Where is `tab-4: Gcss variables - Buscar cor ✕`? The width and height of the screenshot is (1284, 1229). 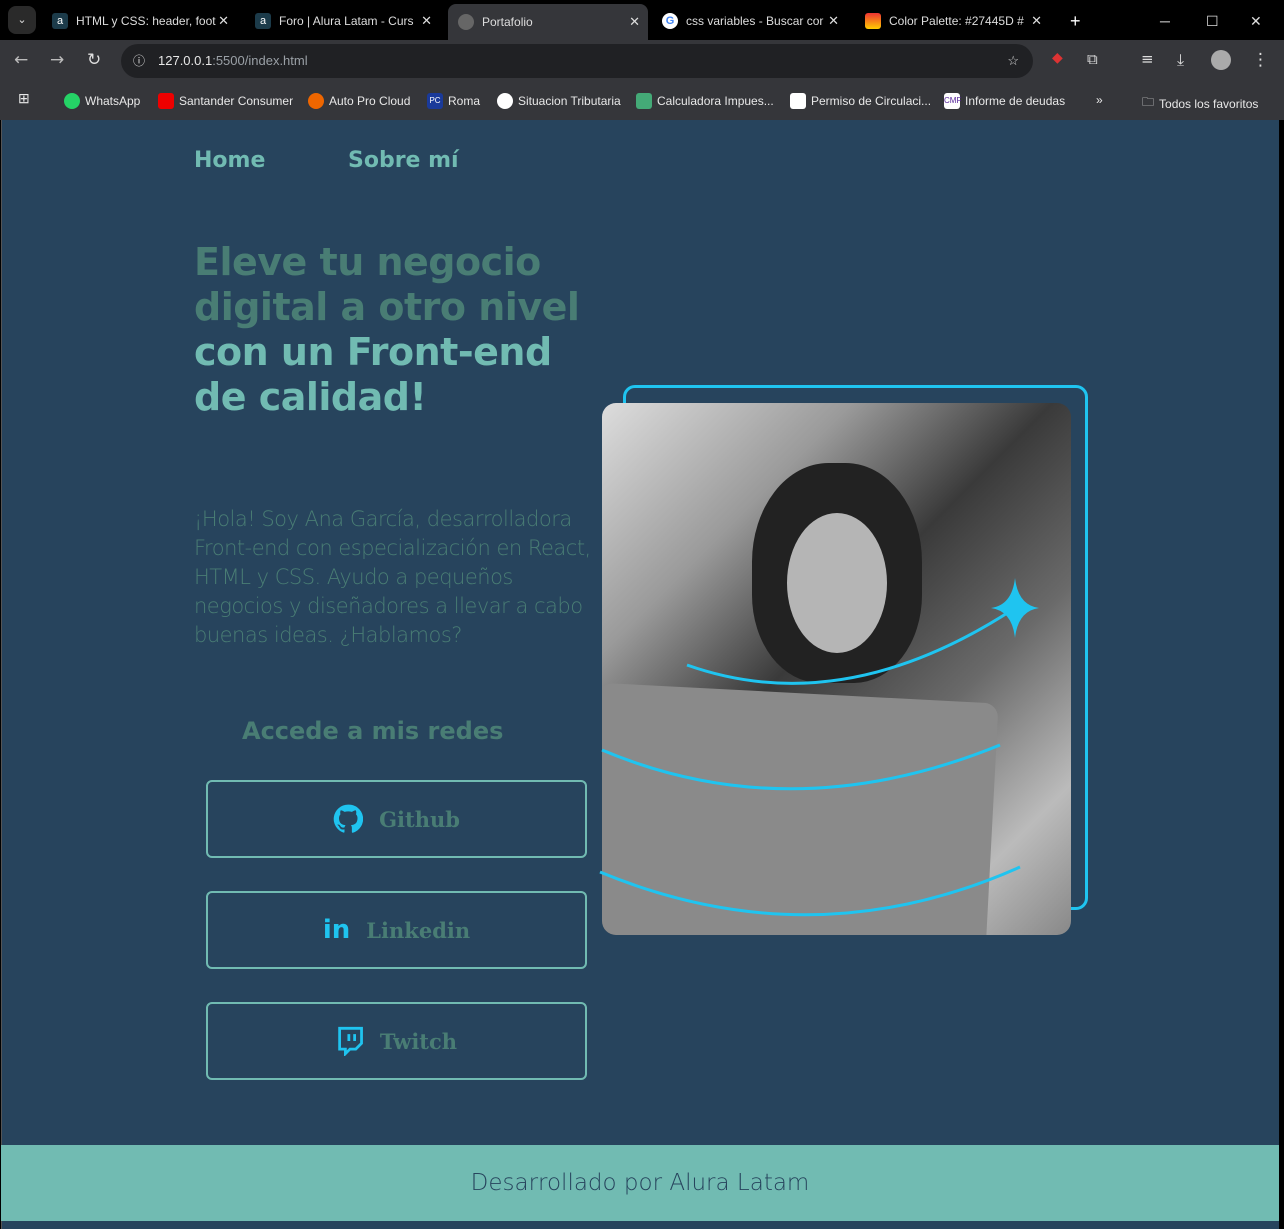 tab-4: Gcss variables - Buscar cor ✕ is located at coordinates (749, 21).